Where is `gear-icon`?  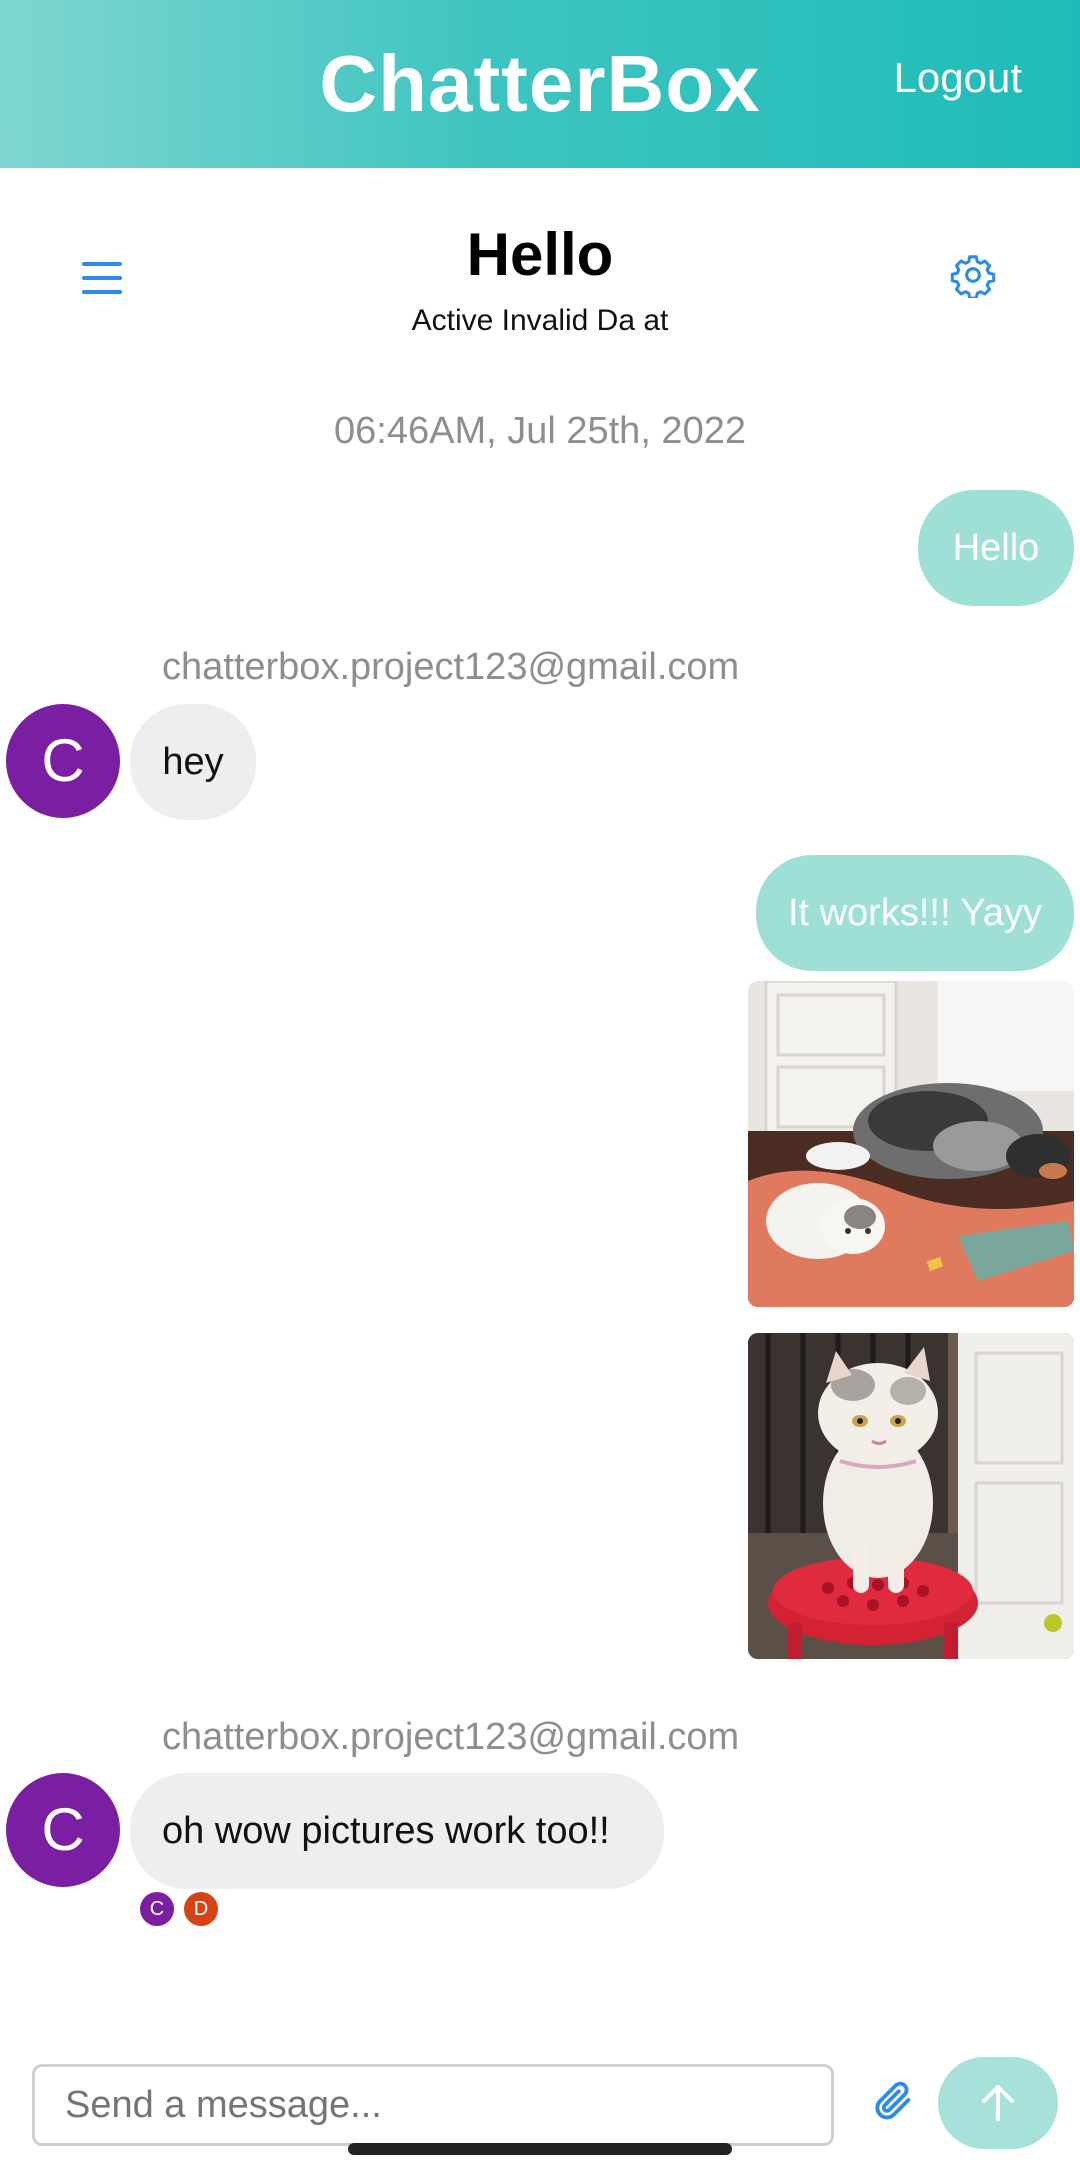 gear-icon is located at coordinates (973, 275).